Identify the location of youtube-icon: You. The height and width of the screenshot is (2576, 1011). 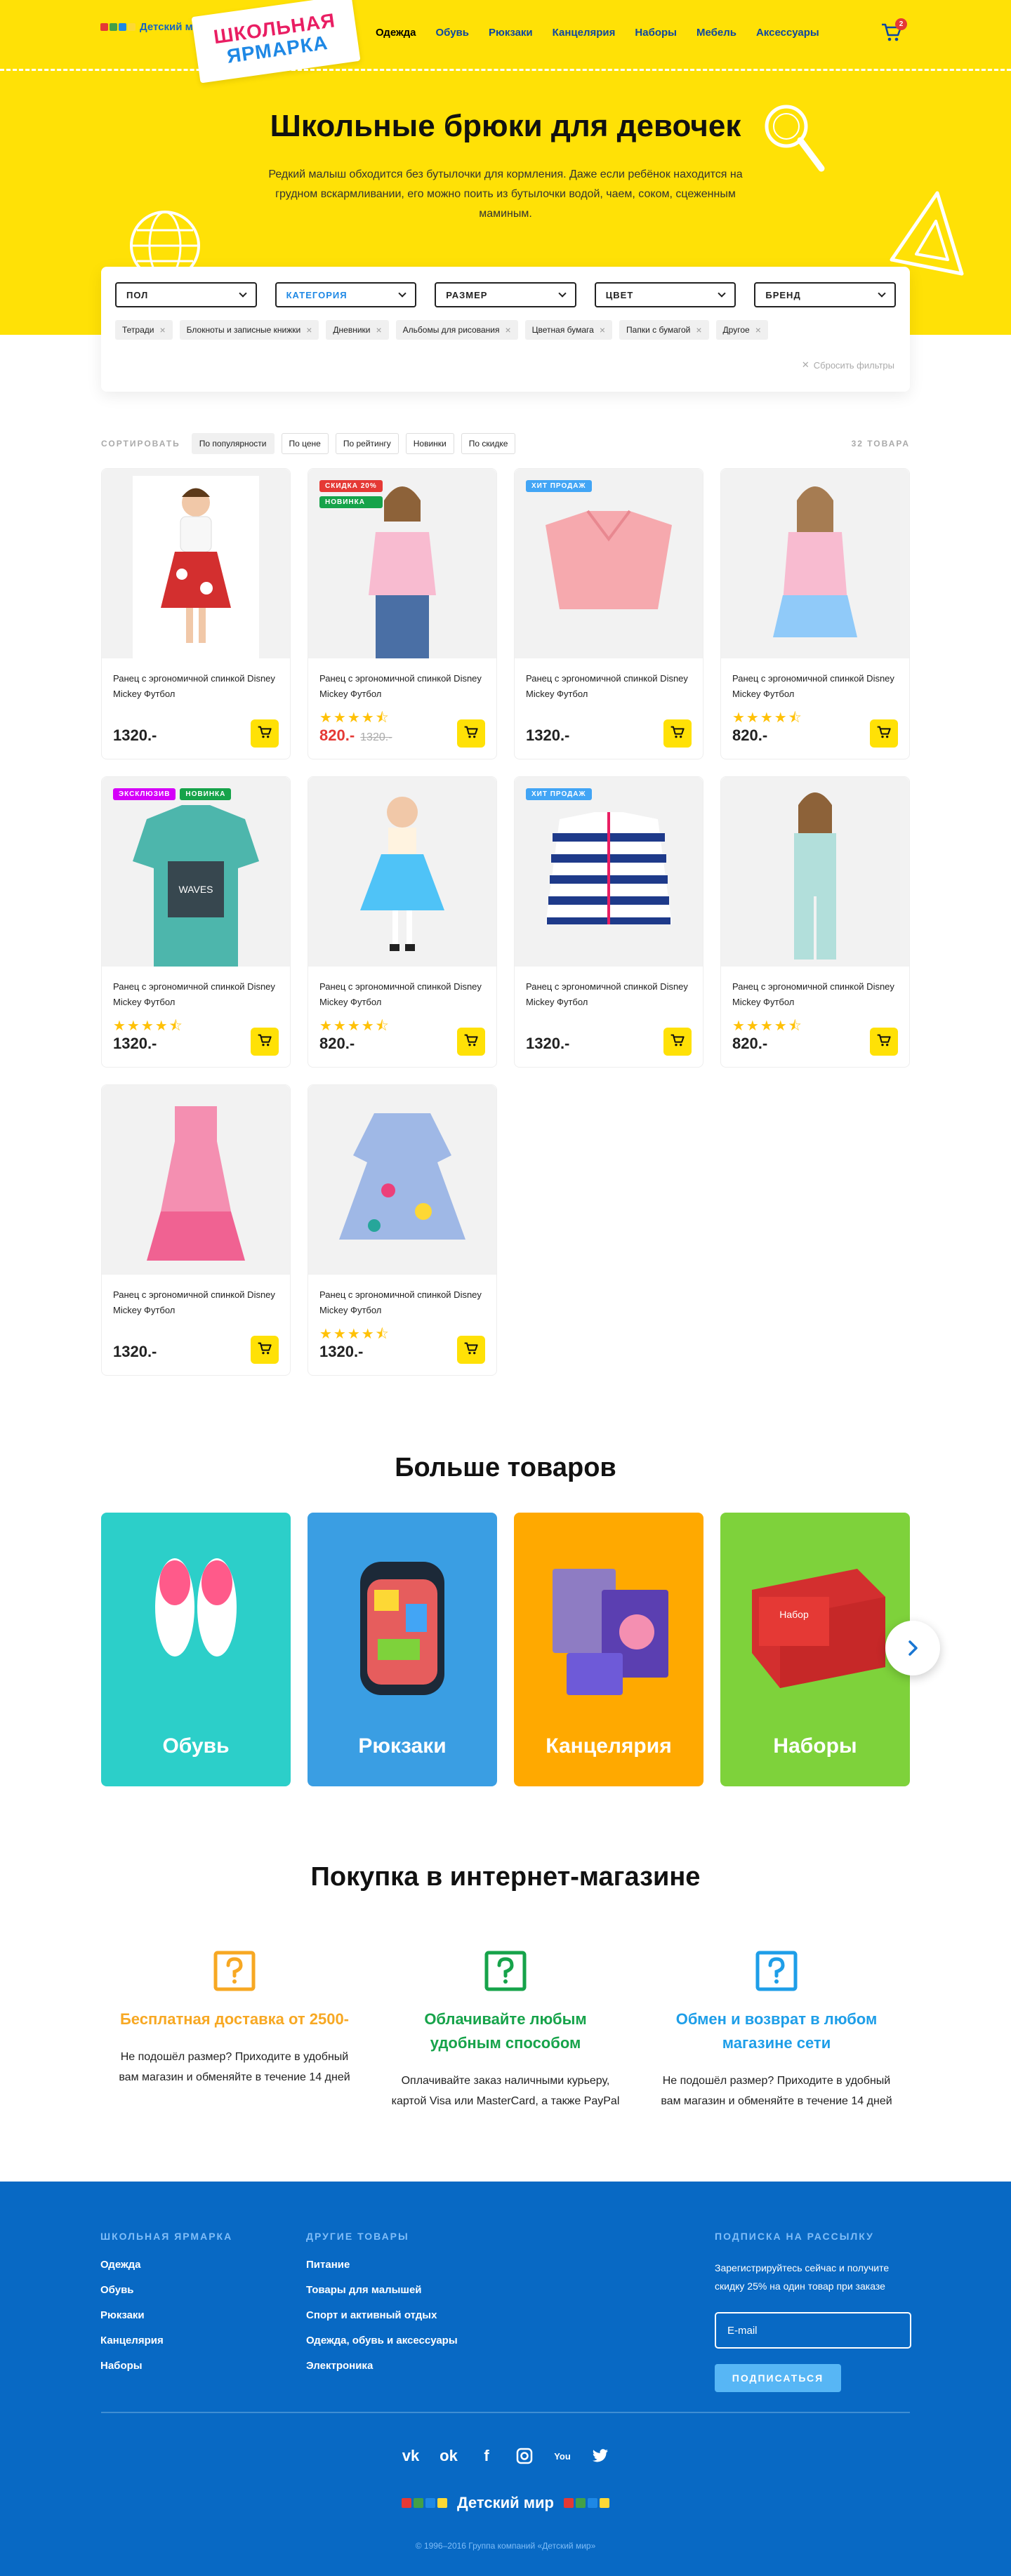
(562, 2456).